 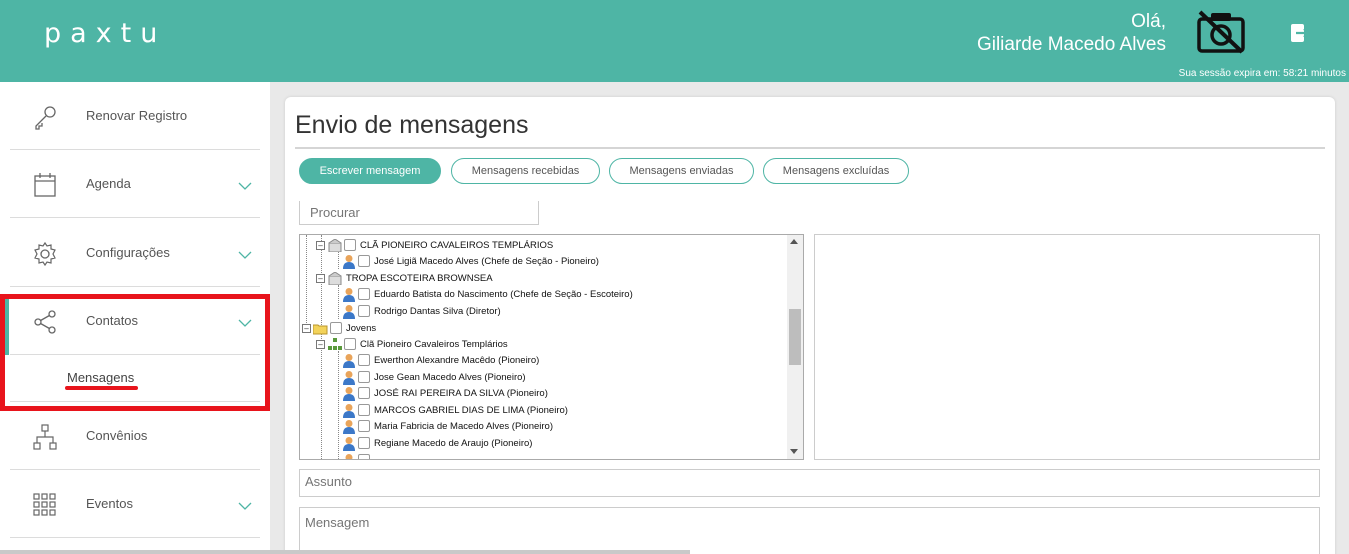 I want to click on tree-node-person: JOSÉ RAI PEREIRA DA SILVA (Pioneiro), so click(x=560, y=394).